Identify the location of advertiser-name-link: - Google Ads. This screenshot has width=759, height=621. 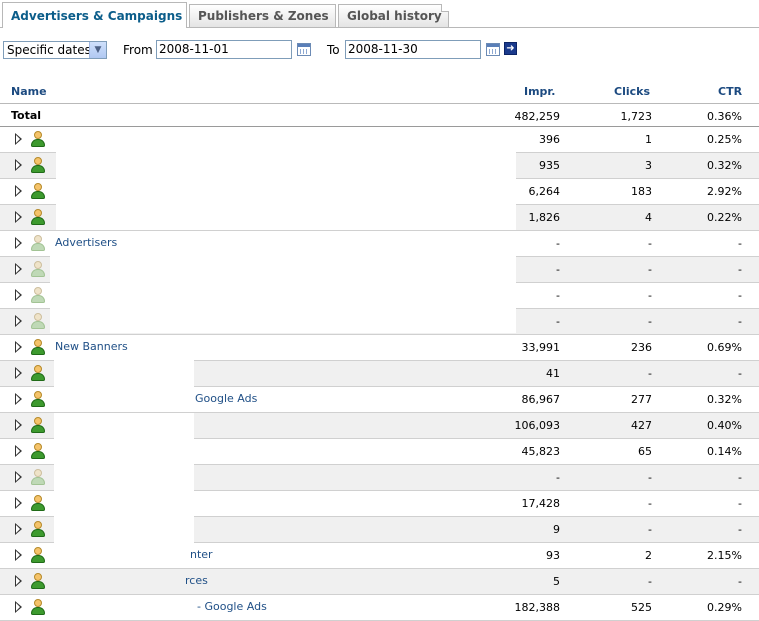
(232, 606).